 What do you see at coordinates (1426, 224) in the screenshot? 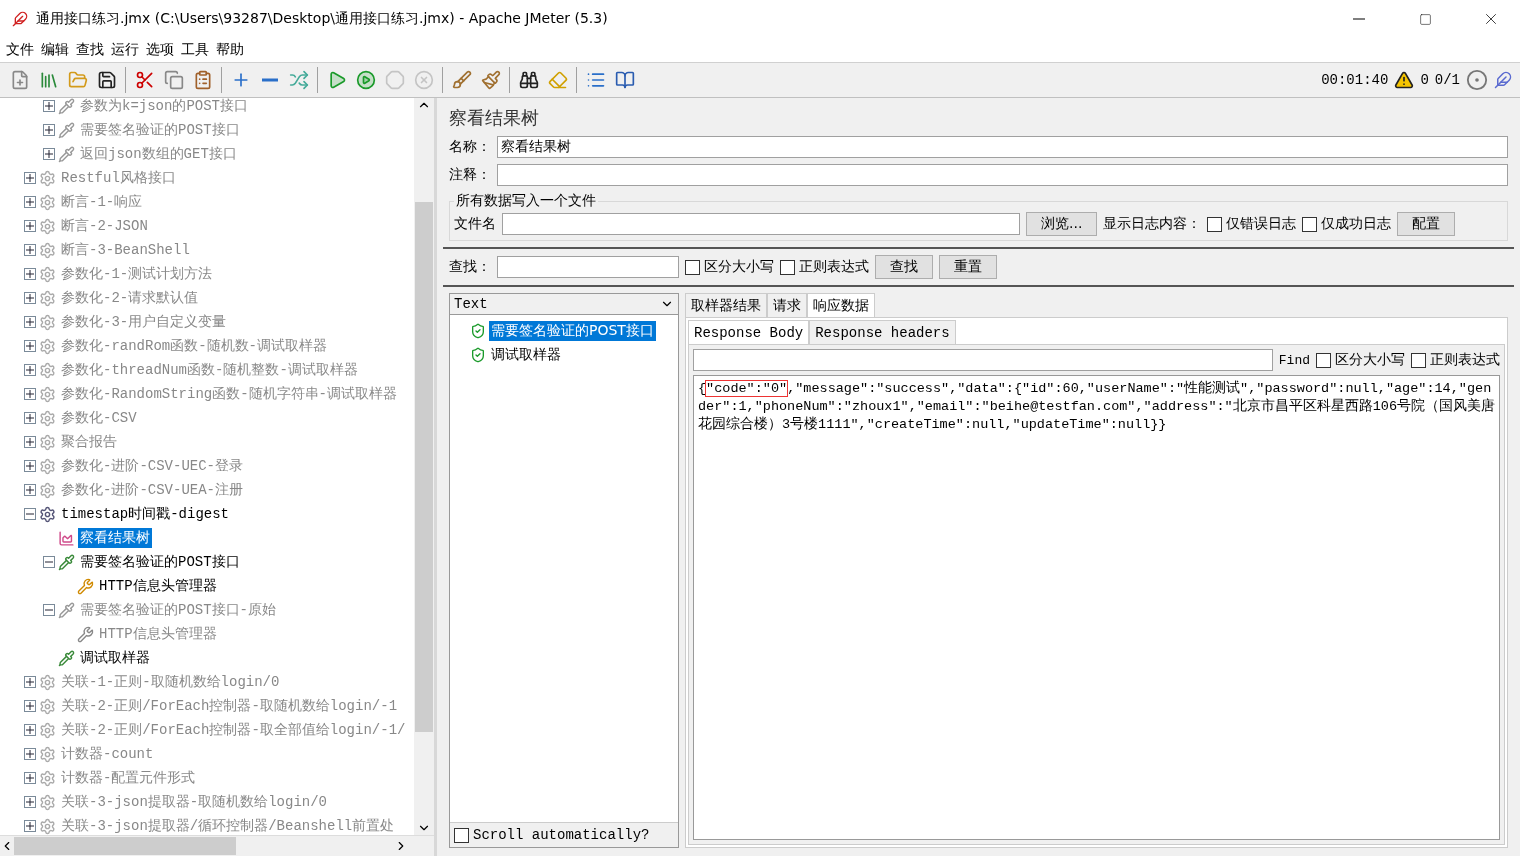
I see `configure-button: 配置` at bounding box center [1426, 224].